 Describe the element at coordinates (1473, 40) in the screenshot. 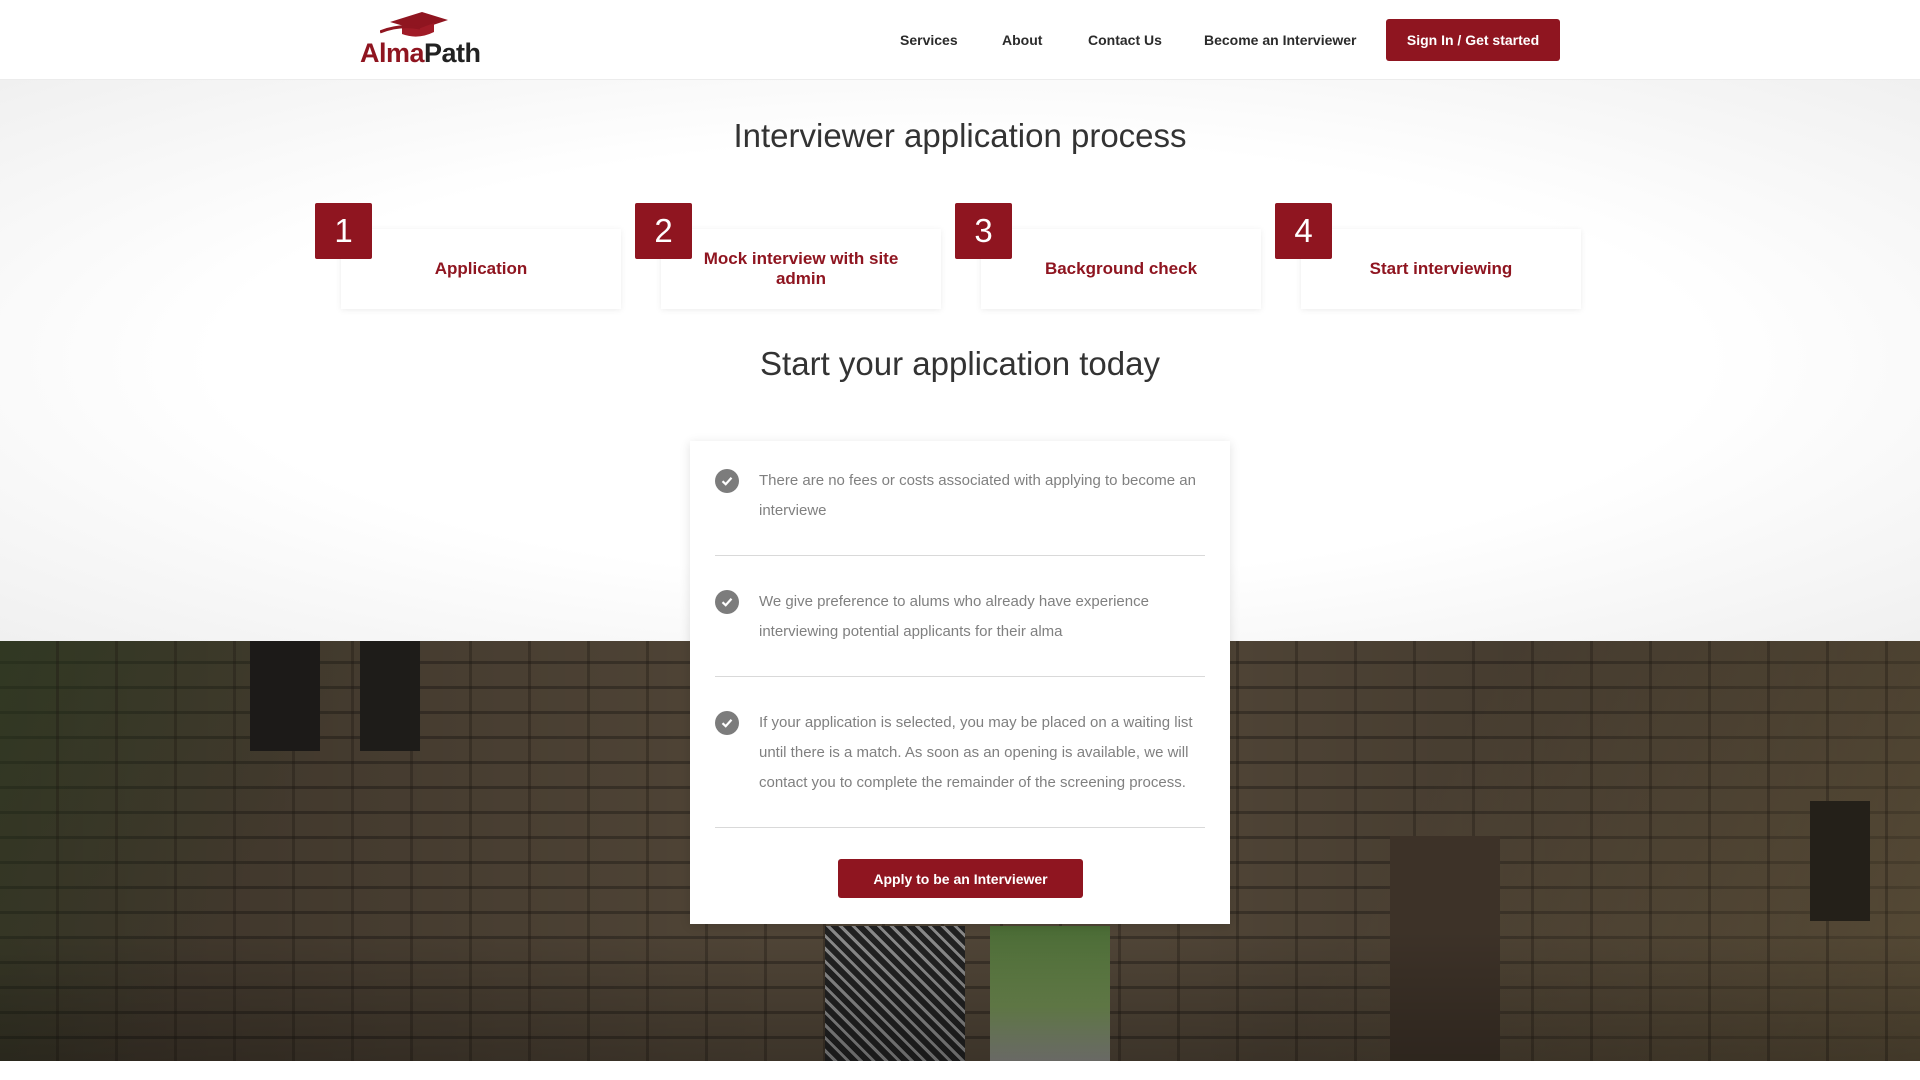

I see `sign-in-button: Sign In / Get started` at that location.